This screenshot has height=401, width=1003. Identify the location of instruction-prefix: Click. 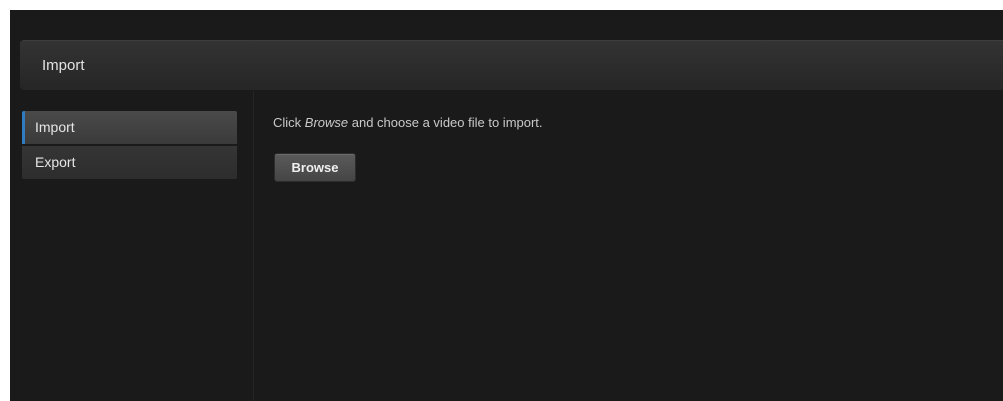
(289, 122).